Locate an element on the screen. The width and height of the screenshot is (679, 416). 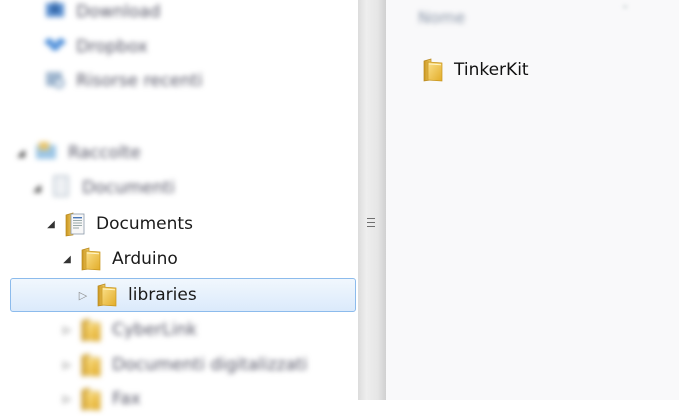
recent-places-icon is located at coordinates (55, 81).